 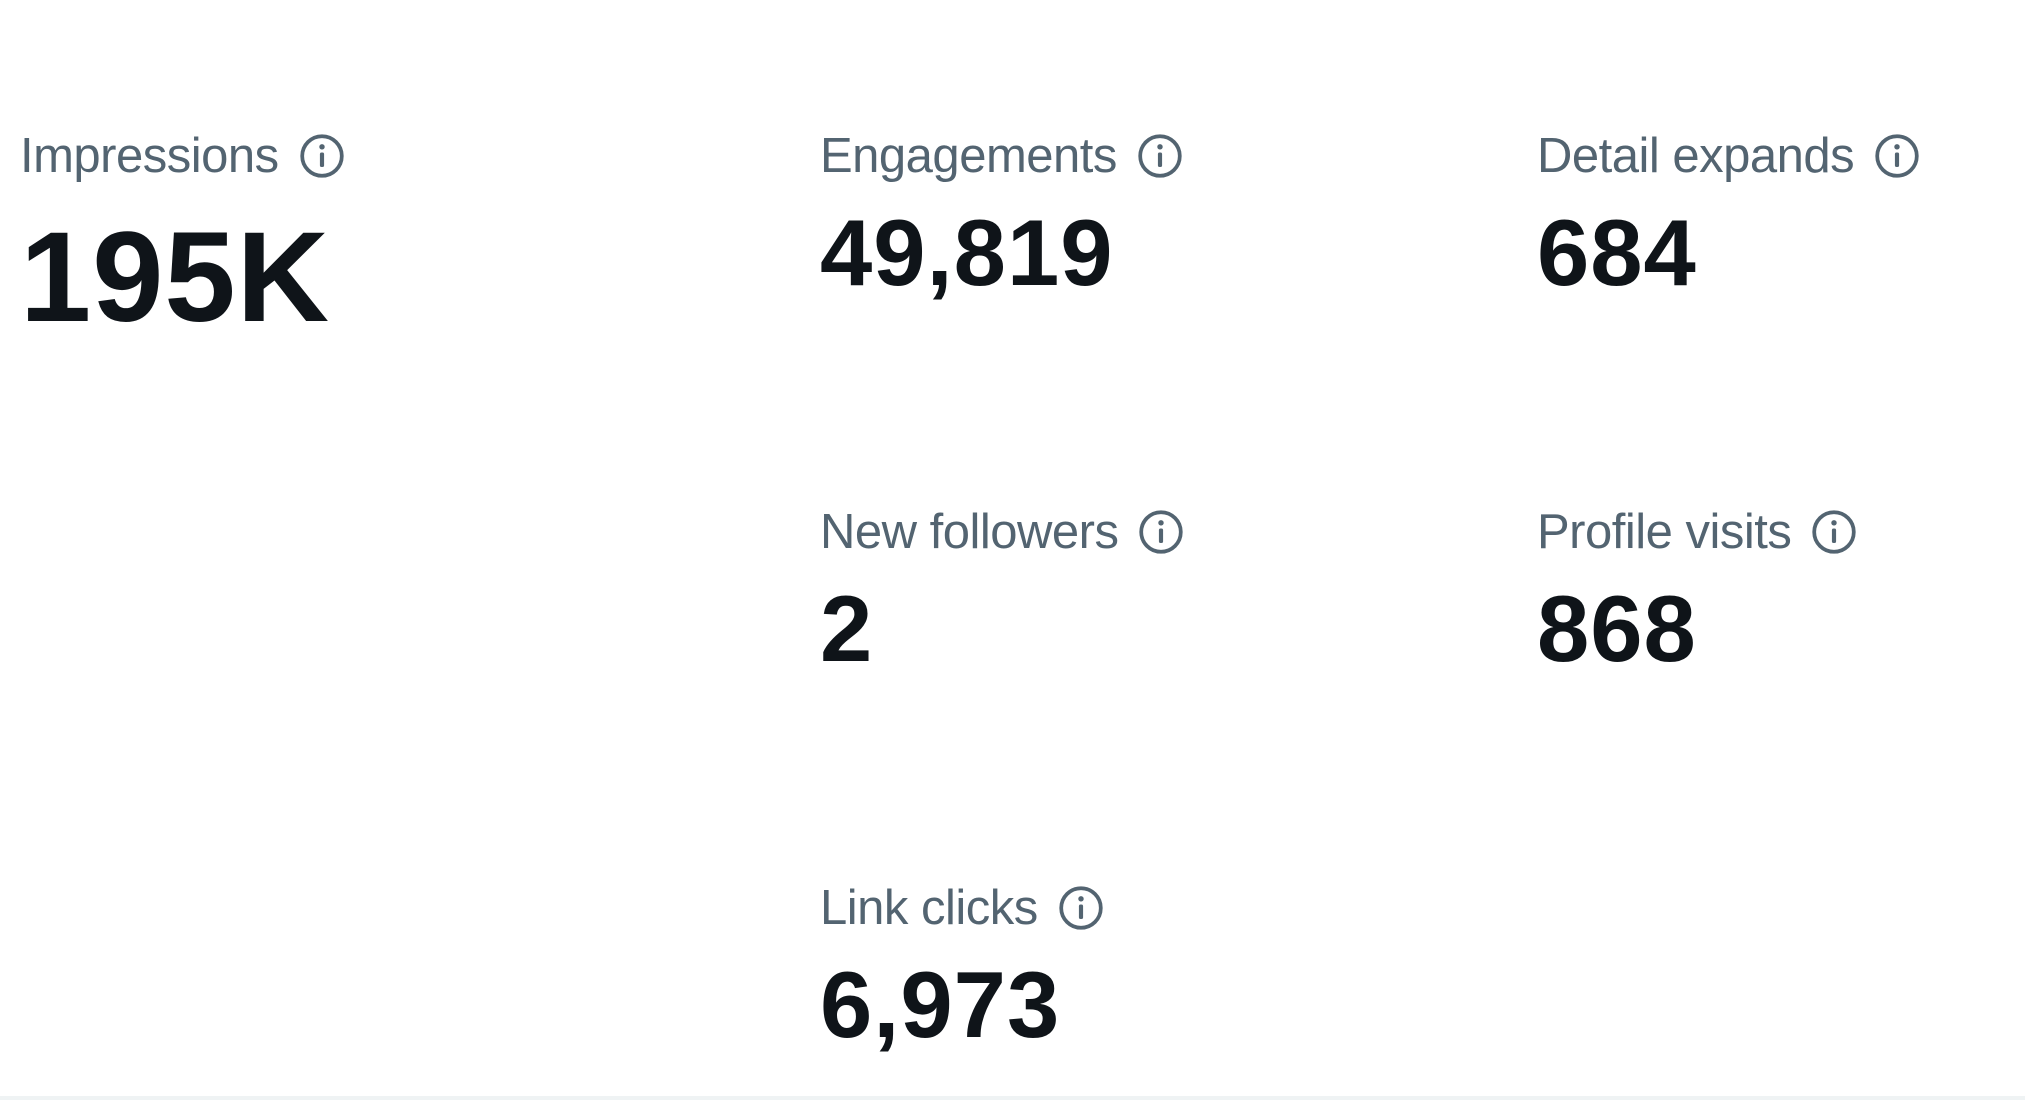 I want to click on stat-value-link-clicks: 6,973, so click(x=940, y=1004).